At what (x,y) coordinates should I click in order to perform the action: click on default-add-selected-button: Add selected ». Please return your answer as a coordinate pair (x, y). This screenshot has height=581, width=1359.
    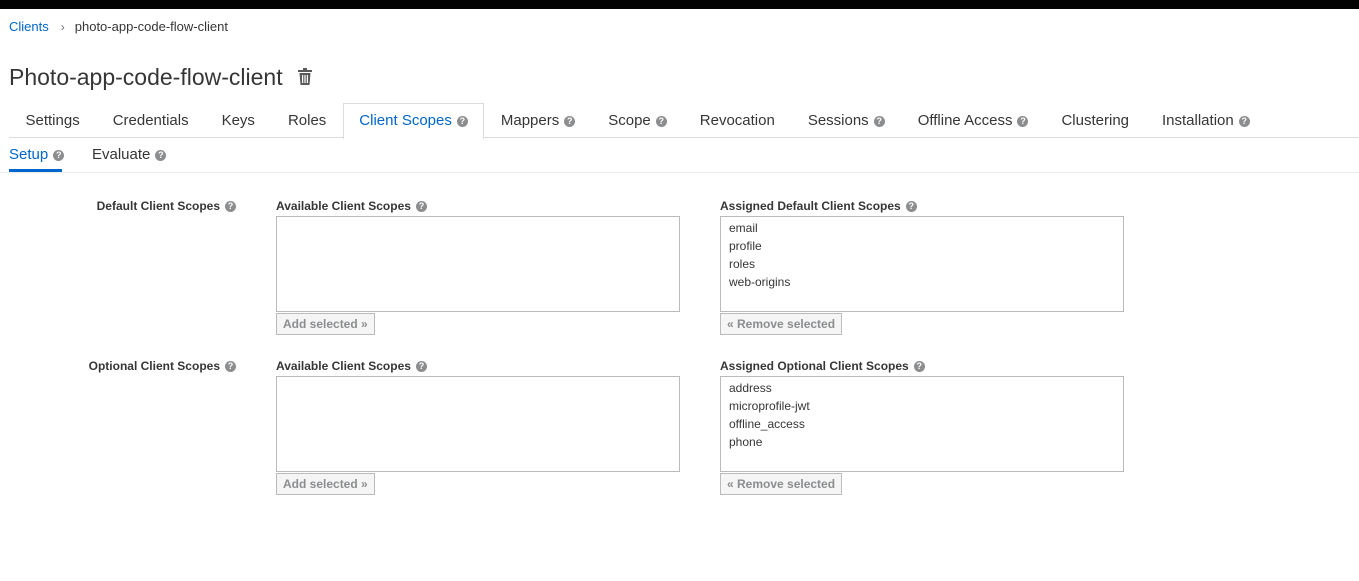
    Looking at the image, I should click on (325, 324).